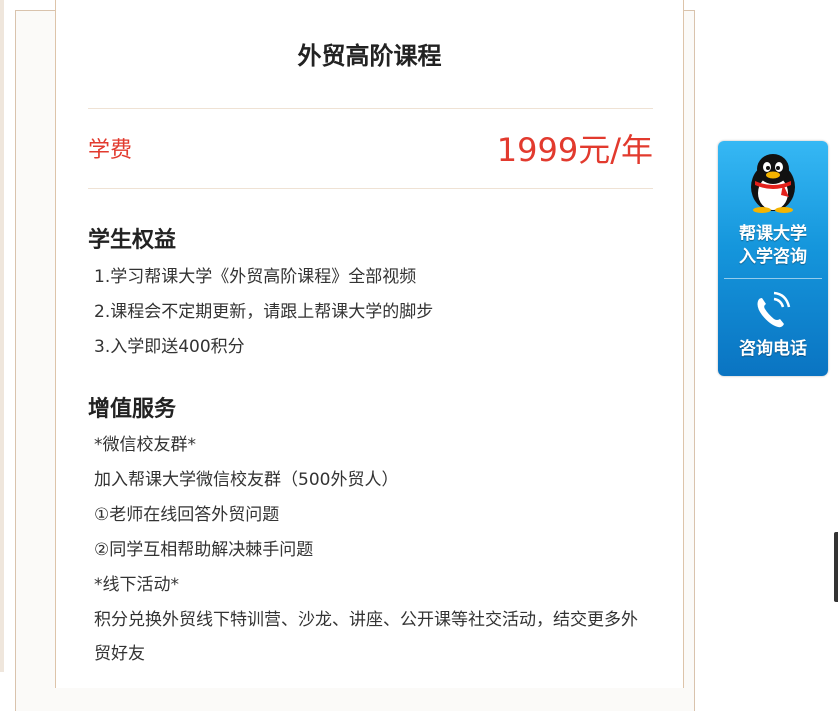  I want to click on list-item: *微信校友群*, so click(145, 445).